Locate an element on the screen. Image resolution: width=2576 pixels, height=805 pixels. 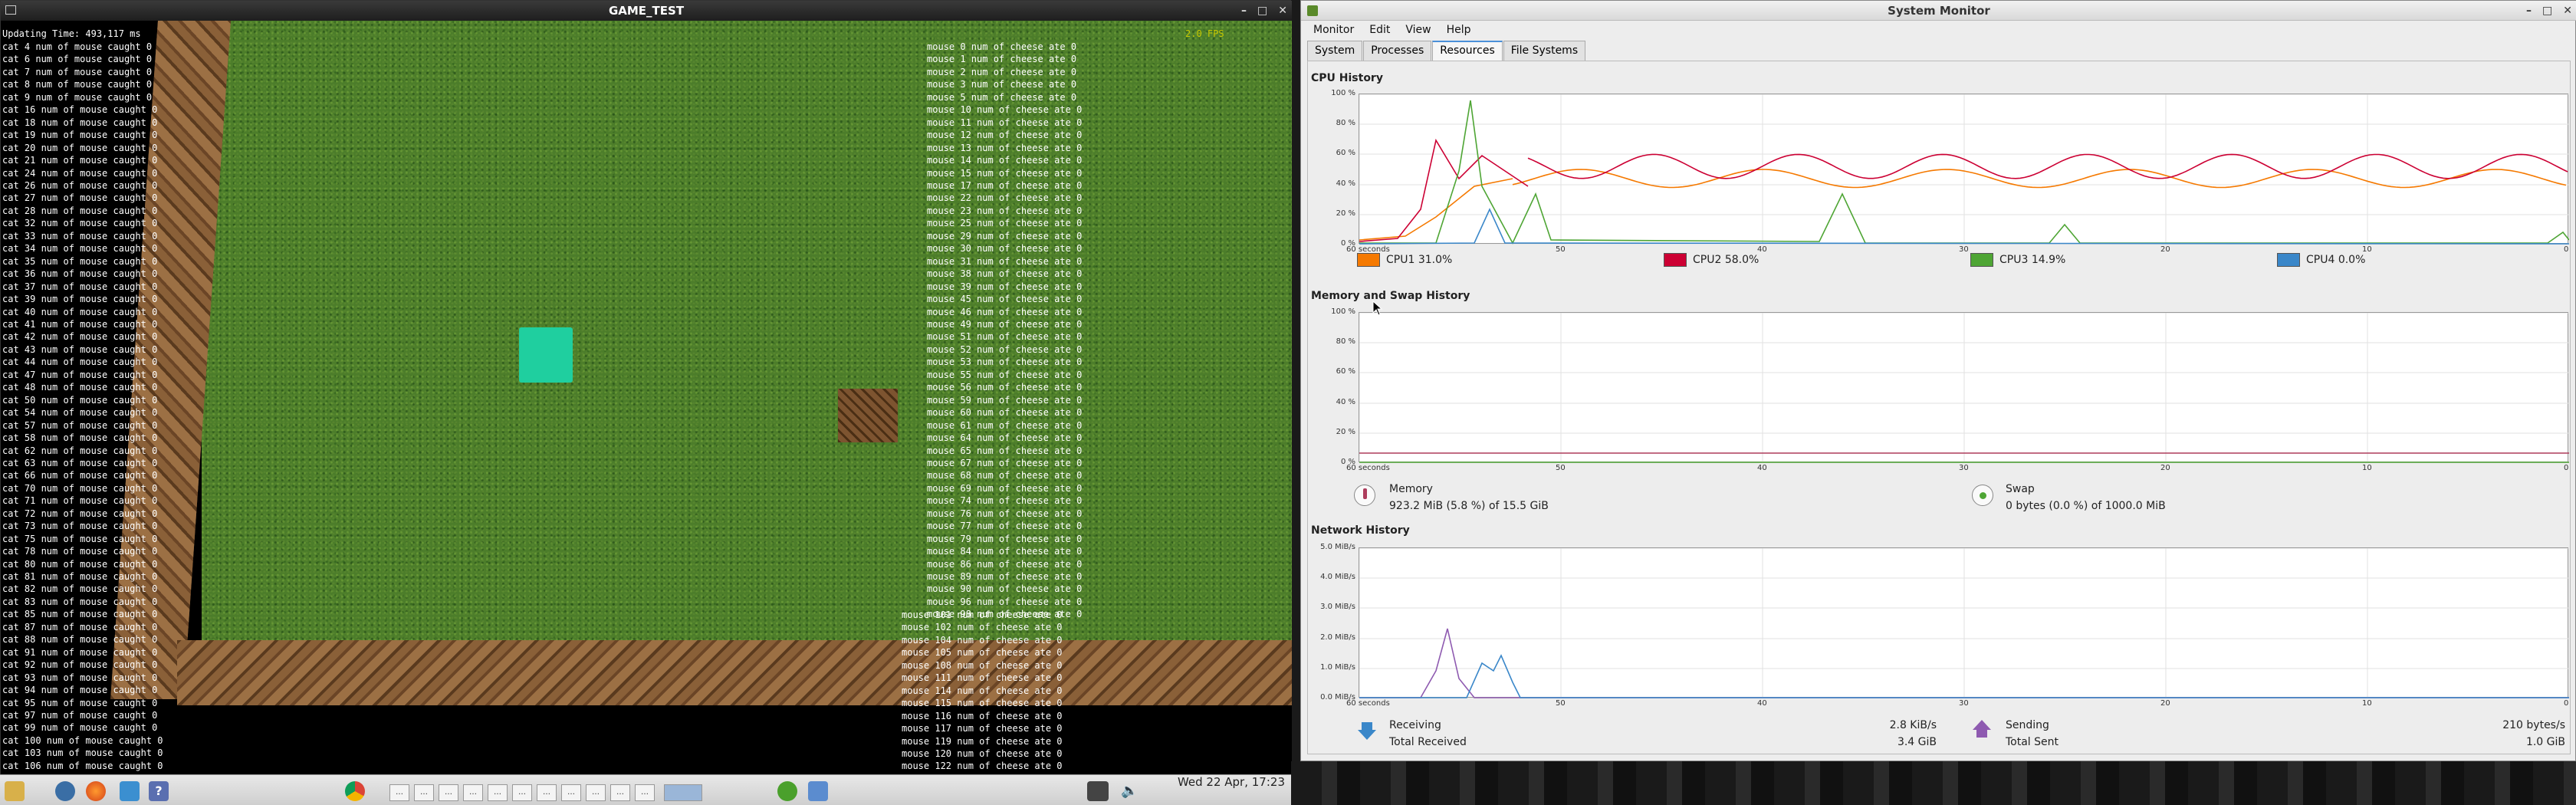
y-tick-label: 4.0 MiB/s is located at coordinates (1338, 577).